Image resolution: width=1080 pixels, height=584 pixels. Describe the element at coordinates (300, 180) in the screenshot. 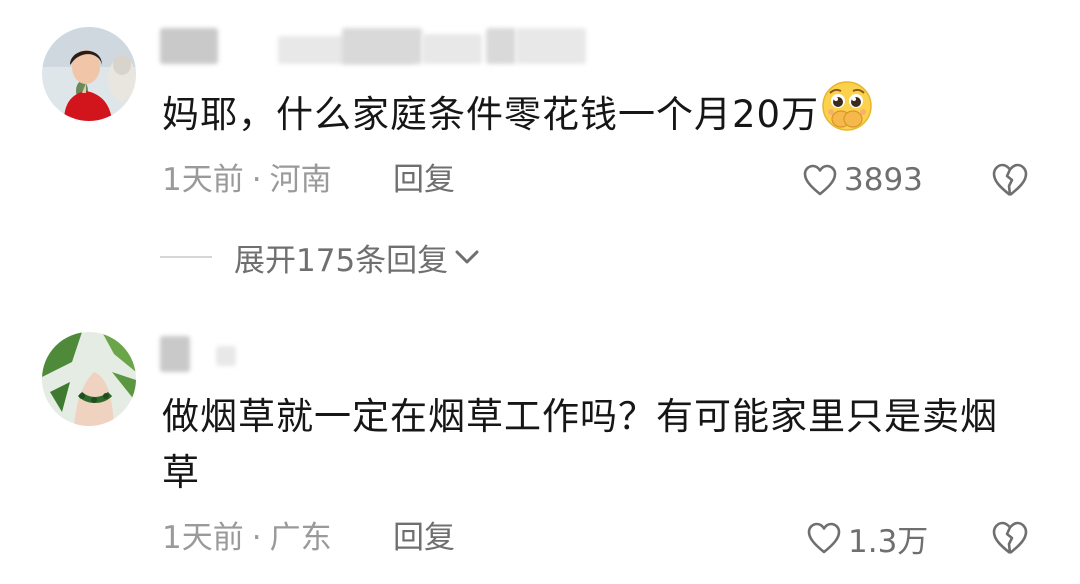

I see `comment-location: 河南` at that location.